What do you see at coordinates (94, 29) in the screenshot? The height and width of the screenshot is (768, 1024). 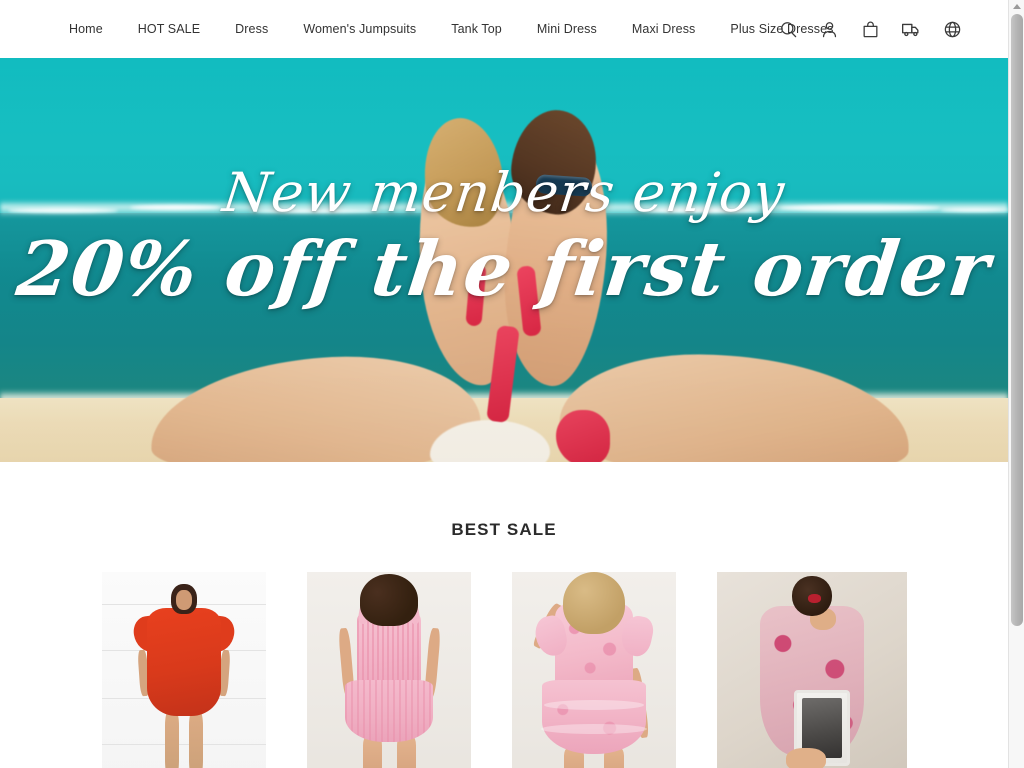 I see `nav-item-home: Home` at bounding box center [94, 29].